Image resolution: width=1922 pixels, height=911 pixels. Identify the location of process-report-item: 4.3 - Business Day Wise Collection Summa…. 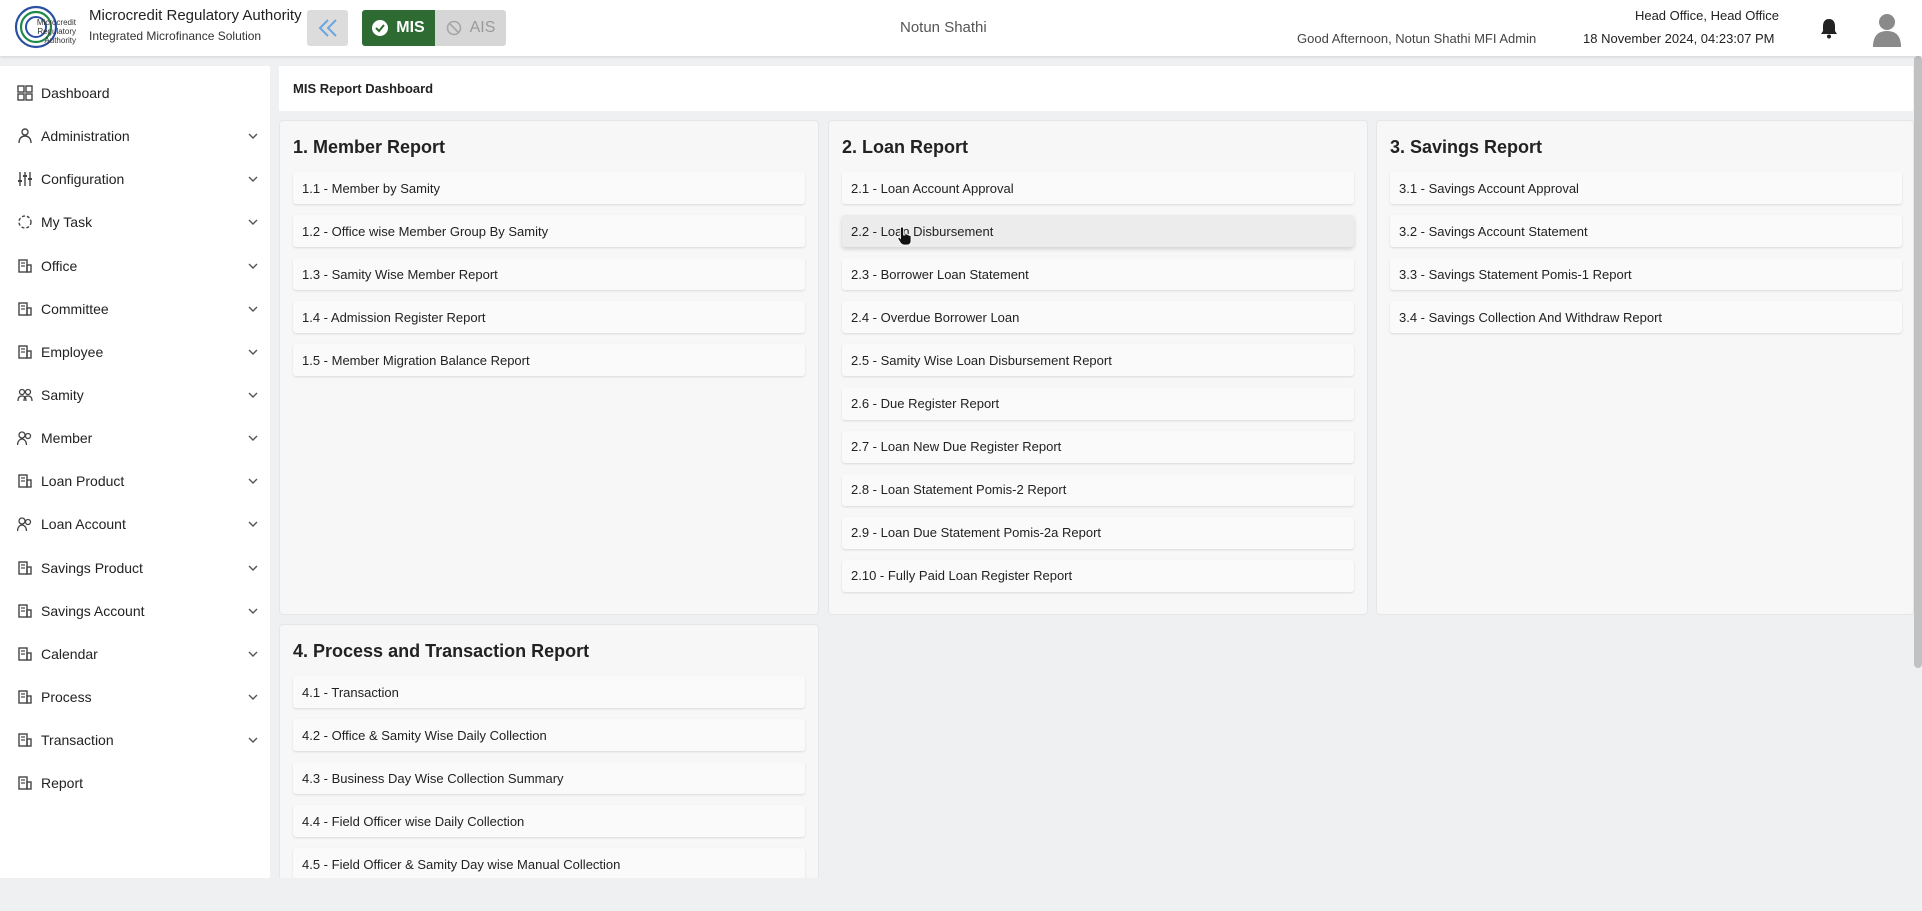
(549, 778).